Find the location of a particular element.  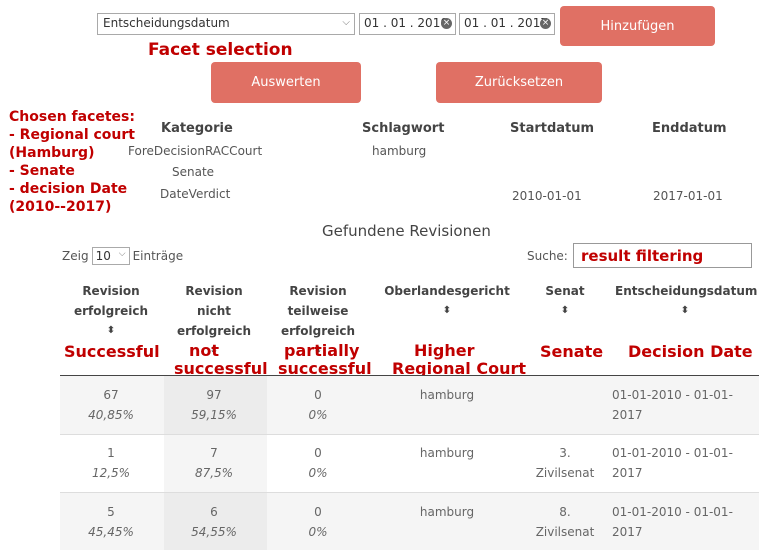

end-date-input: 01 . 01 . 2017 × is located at coordinates (507, 24).